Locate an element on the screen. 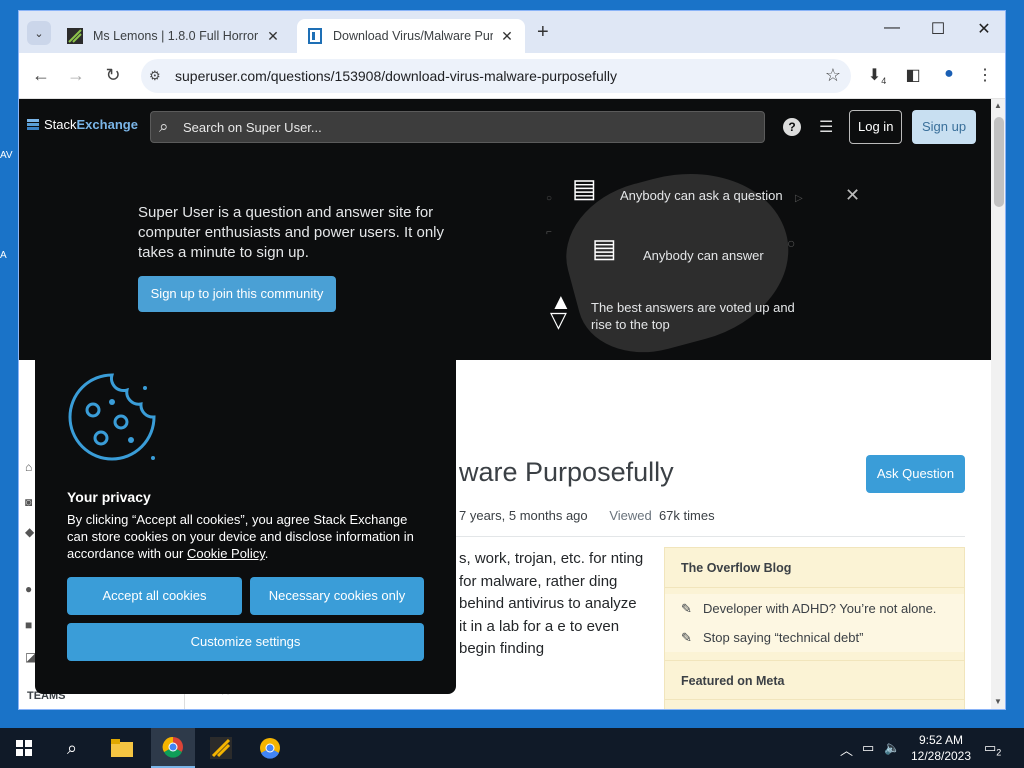 This screenshot has height=768, width=1024. chrome-icon is located at coordinates (173, 748).